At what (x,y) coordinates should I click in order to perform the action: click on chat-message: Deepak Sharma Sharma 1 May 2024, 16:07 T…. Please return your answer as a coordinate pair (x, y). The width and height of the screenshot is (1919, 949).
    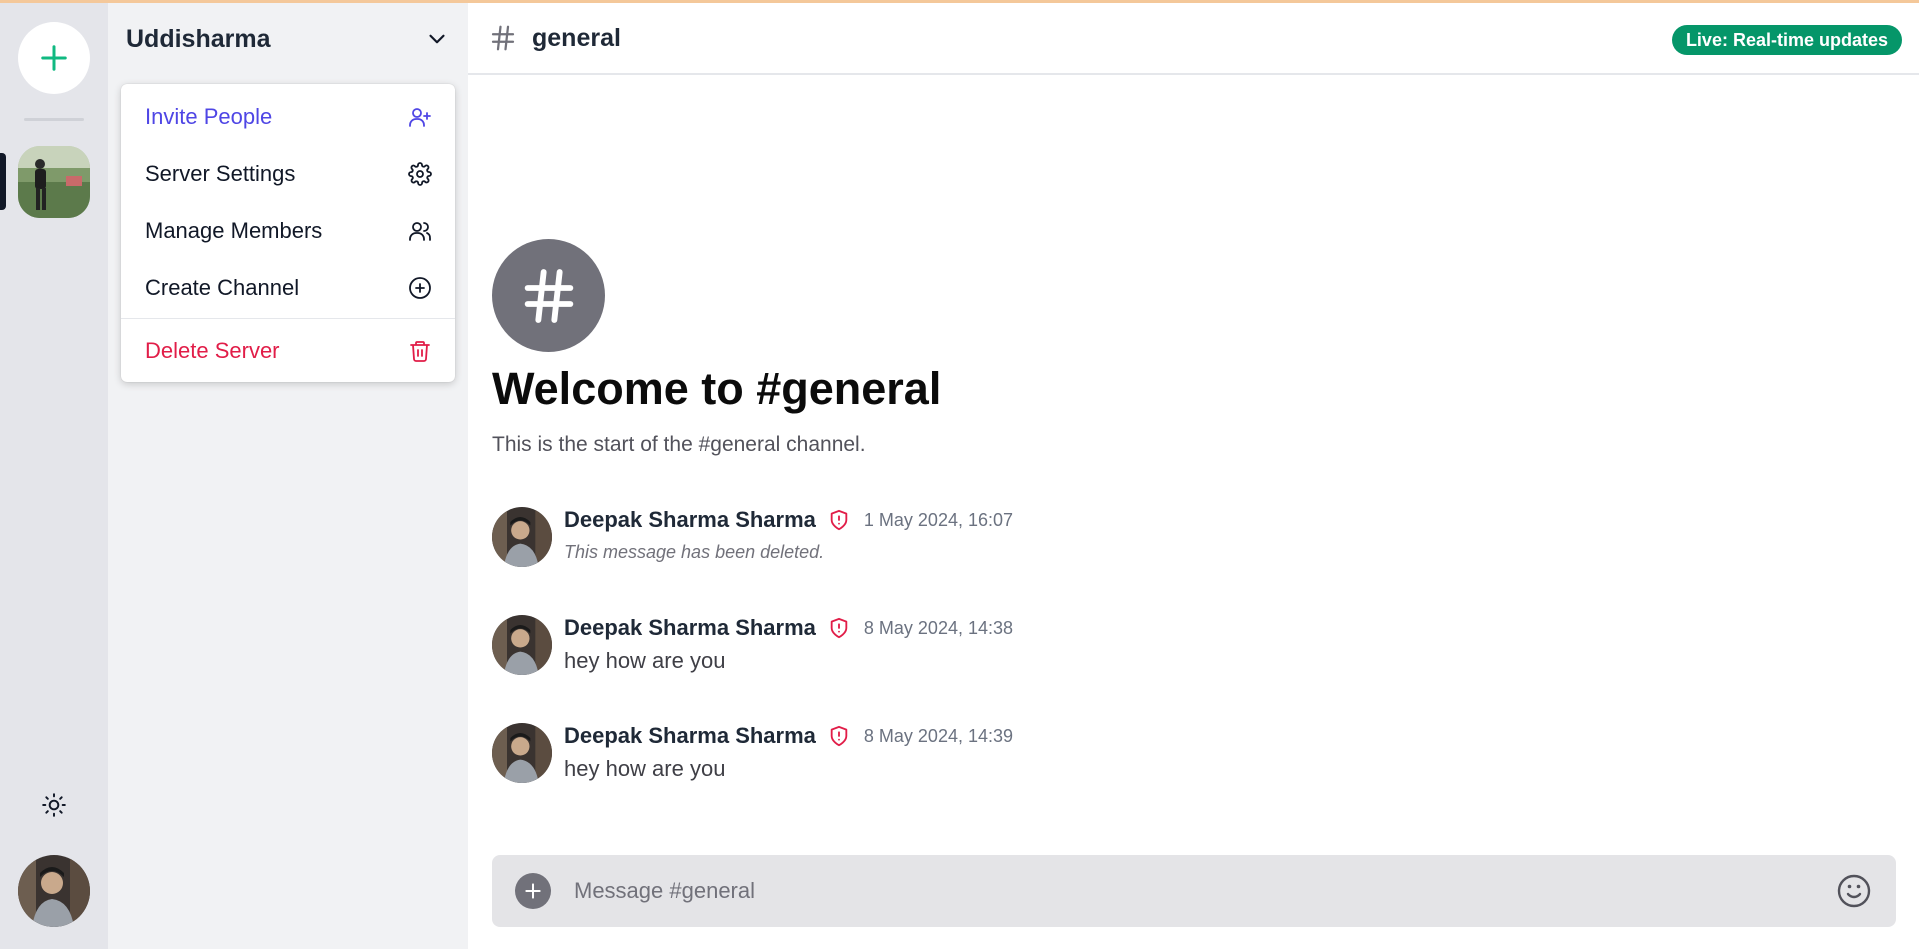
    Looking at the image, I should click on (1042, 538).